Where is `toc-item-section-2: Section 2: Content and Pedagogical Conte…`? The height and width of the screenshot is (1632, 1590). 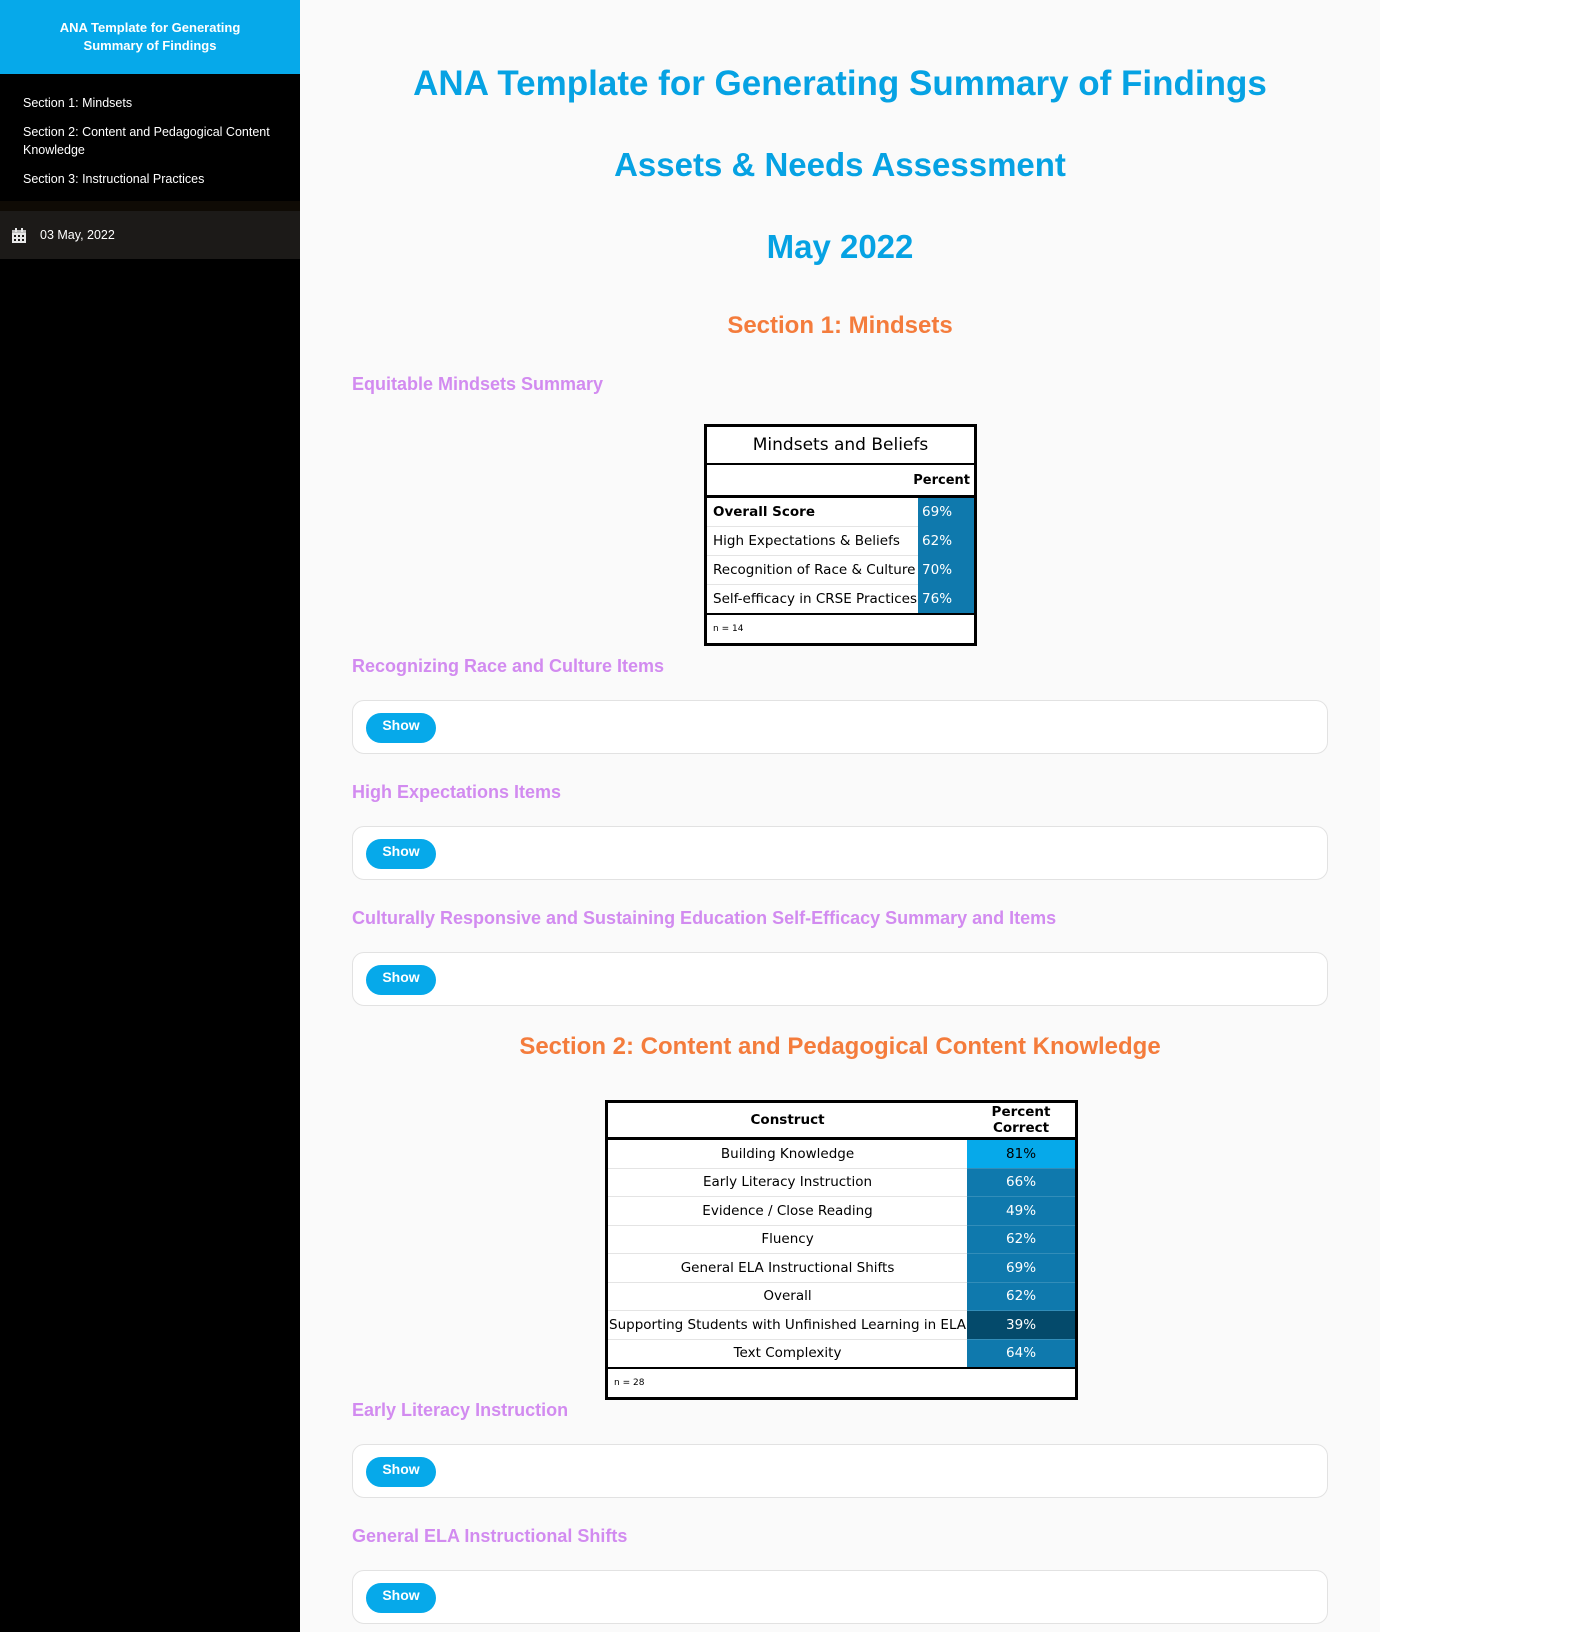
toc-item-section-2: Section 2: Content and Pedagogical Conte… is located at coordinates (150, 142).